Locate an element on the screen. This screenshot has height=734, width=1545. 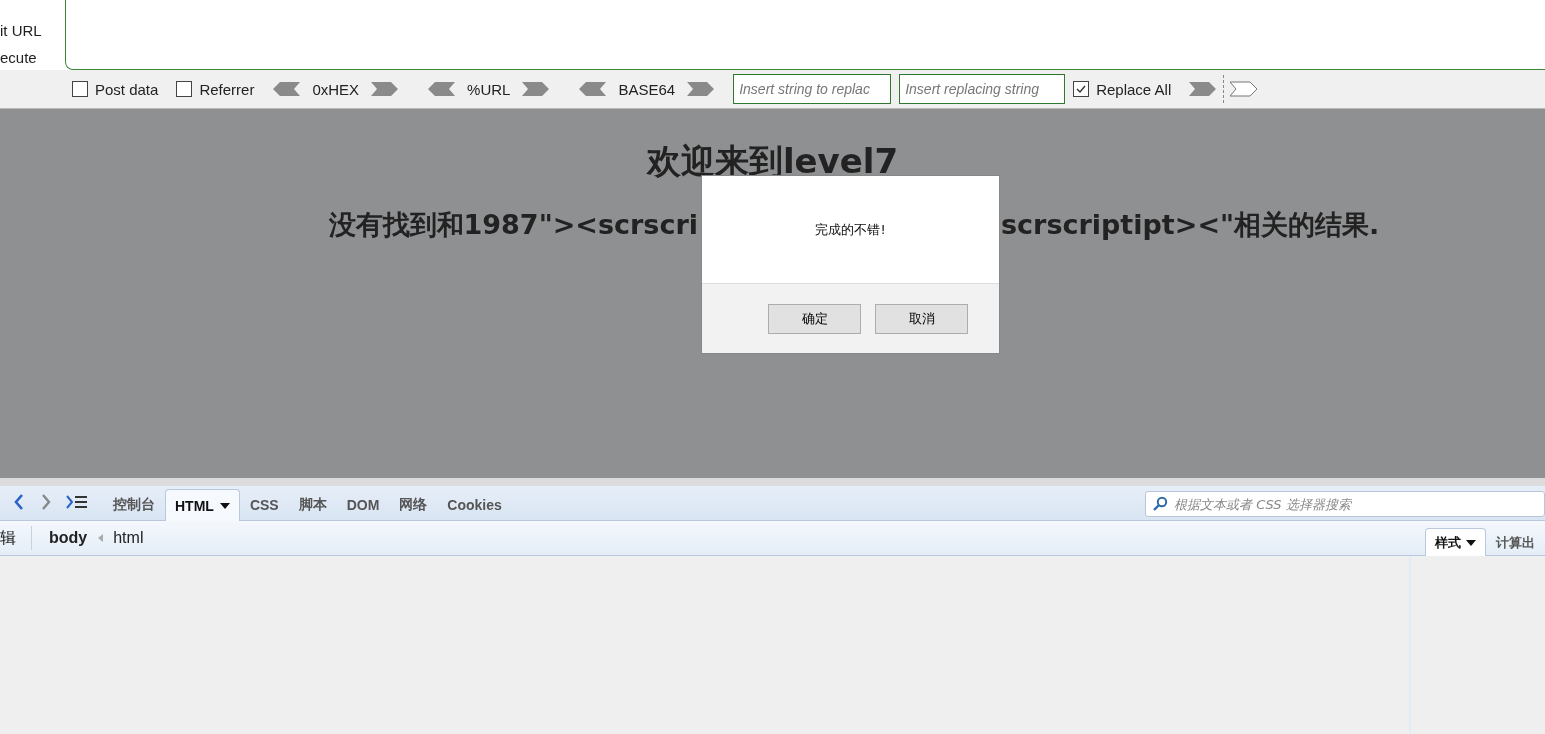
menu-item: it URL is located at coordinates (32, 30).